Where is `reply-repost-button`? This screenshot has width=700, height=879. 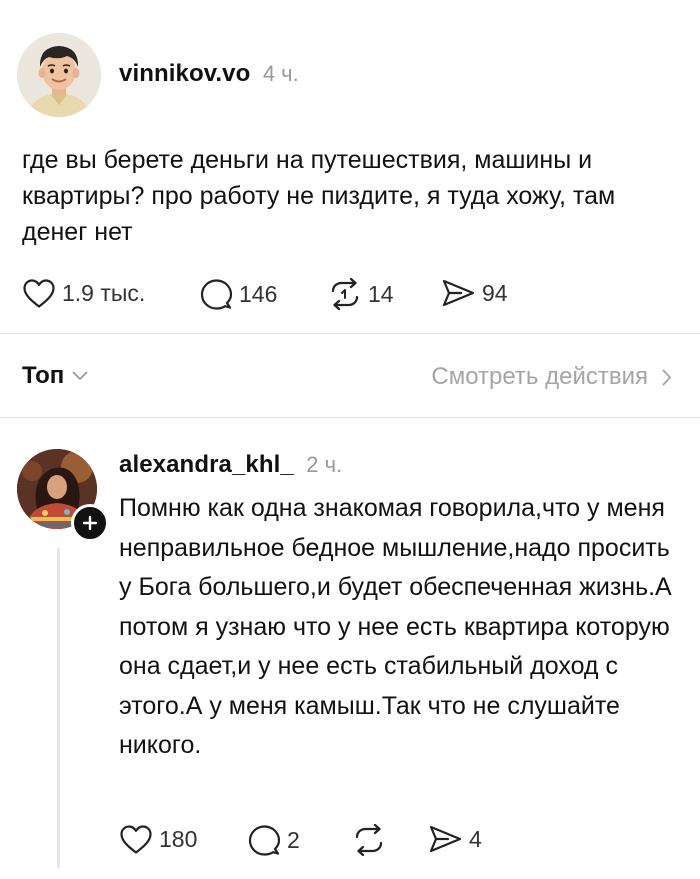 reply-repost-button is located at coordinates (369, 840).